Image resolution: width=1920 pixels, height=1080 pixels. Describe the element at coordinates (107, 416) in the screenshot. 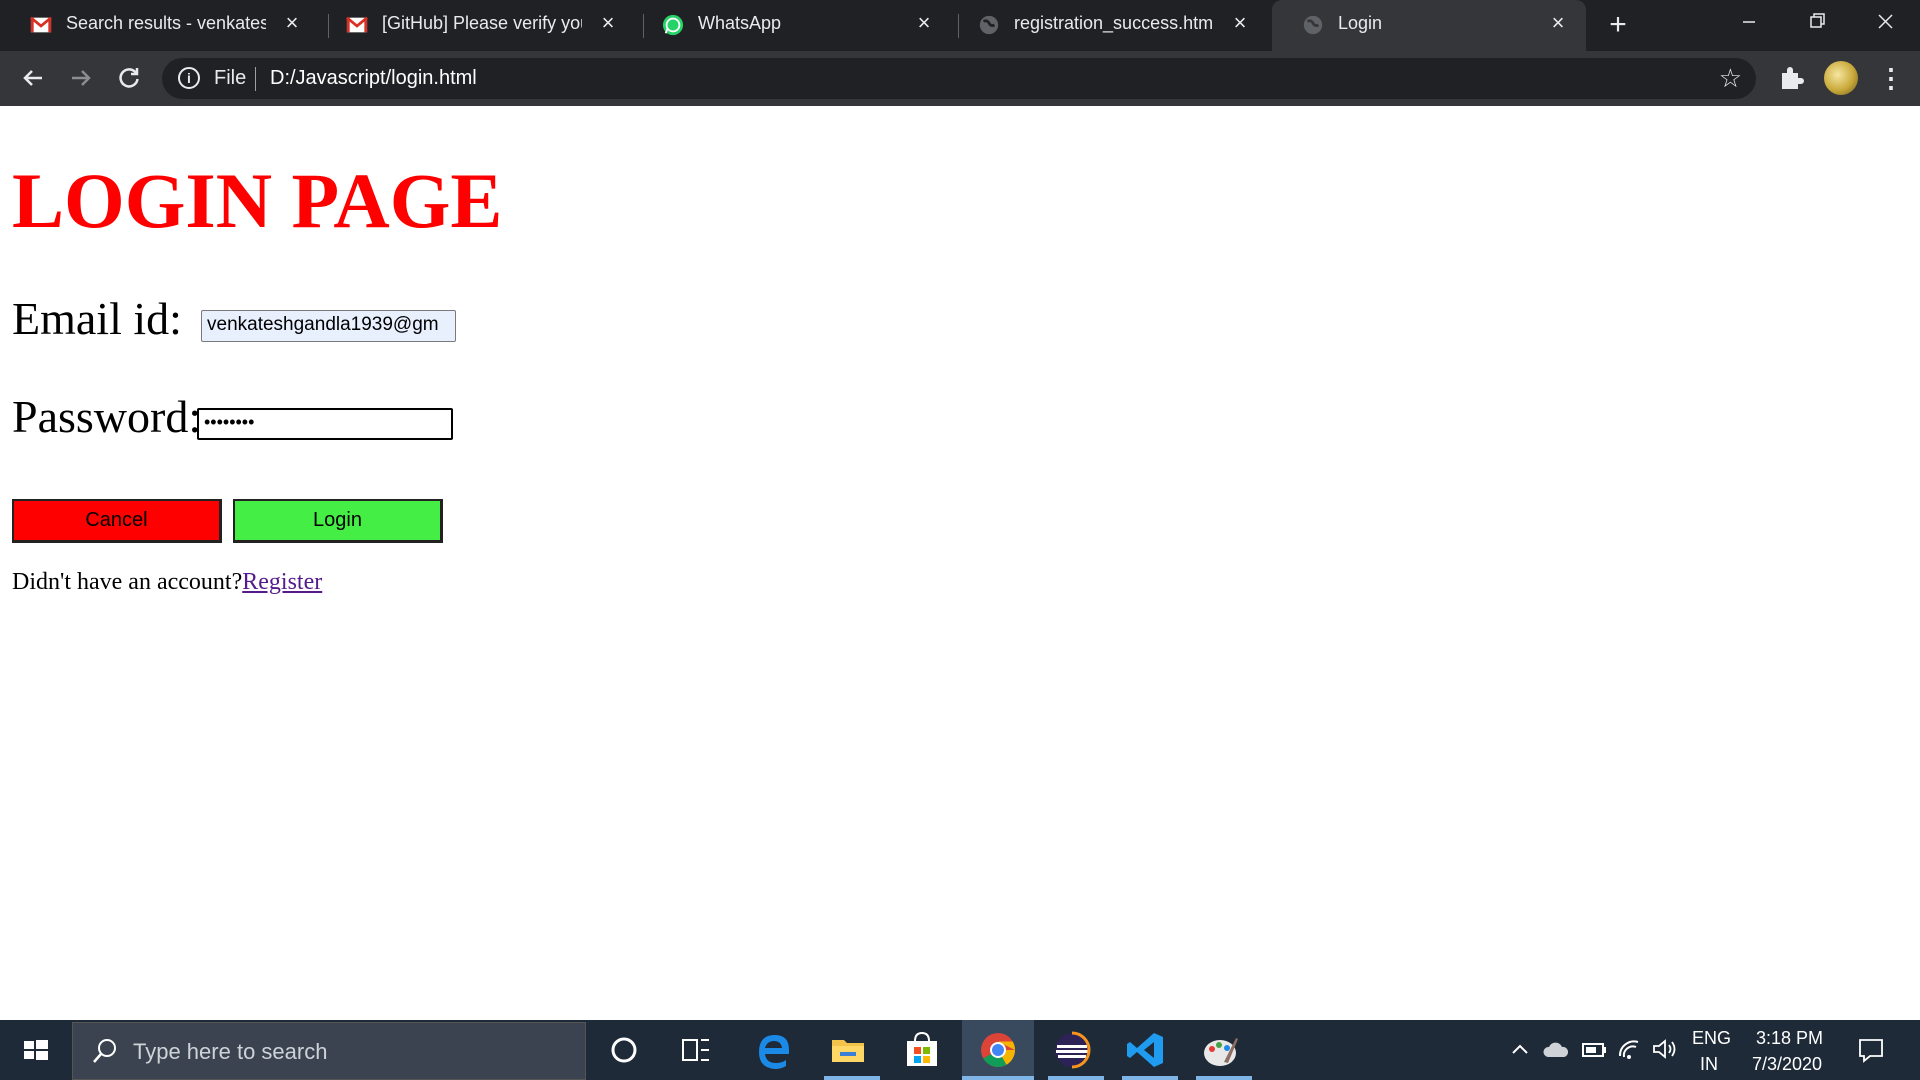

I see `password-label: Password:` at that location.